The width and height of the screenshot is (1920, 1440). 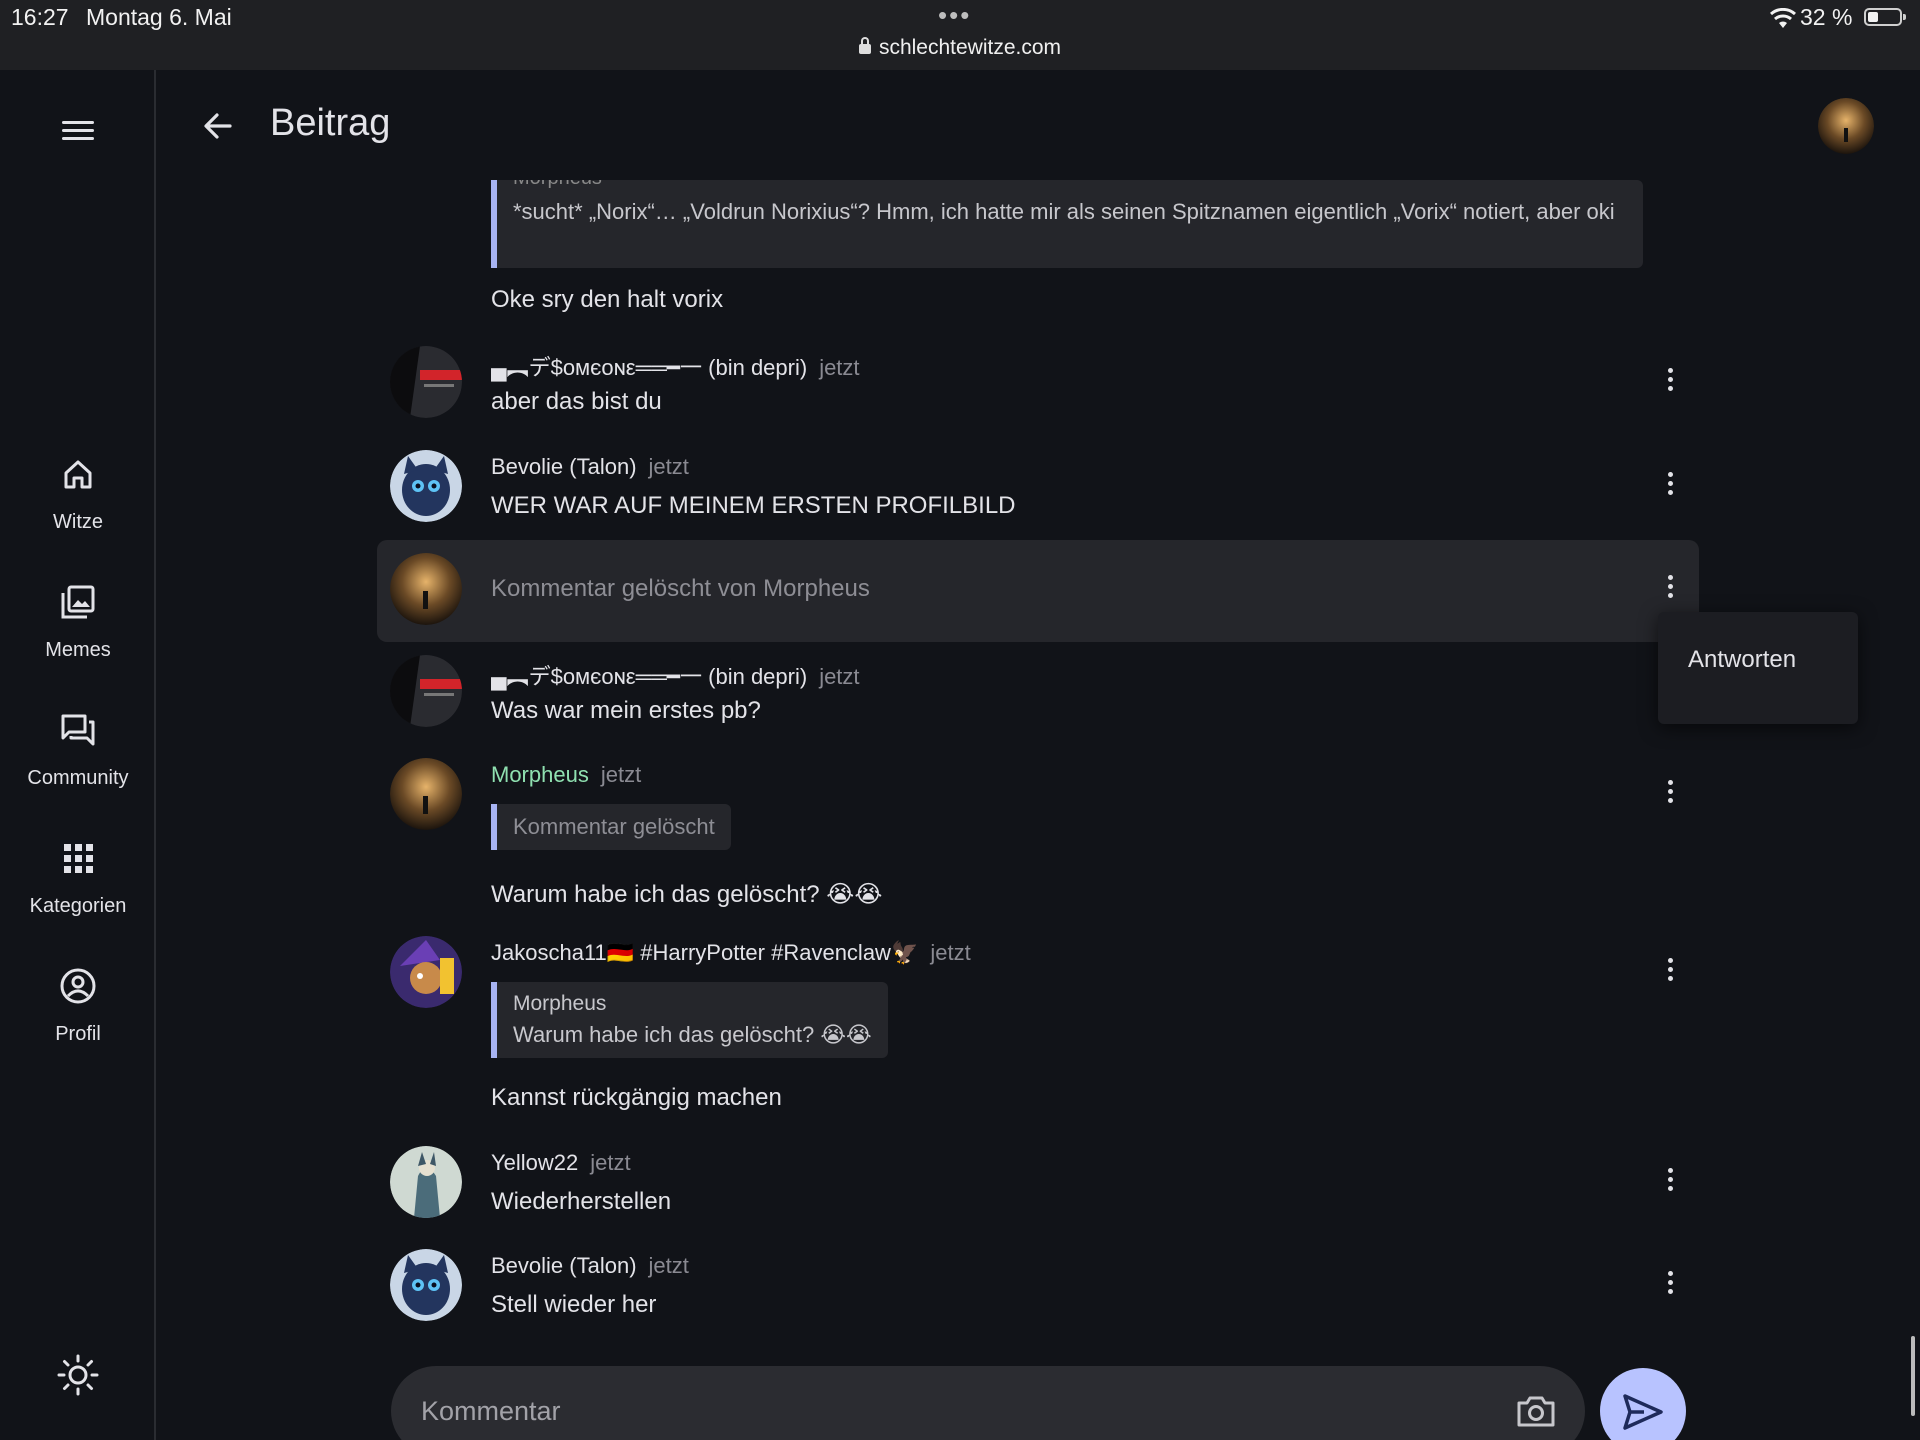 I want to click on back-arrow-icon, so click(x=218, y=126).